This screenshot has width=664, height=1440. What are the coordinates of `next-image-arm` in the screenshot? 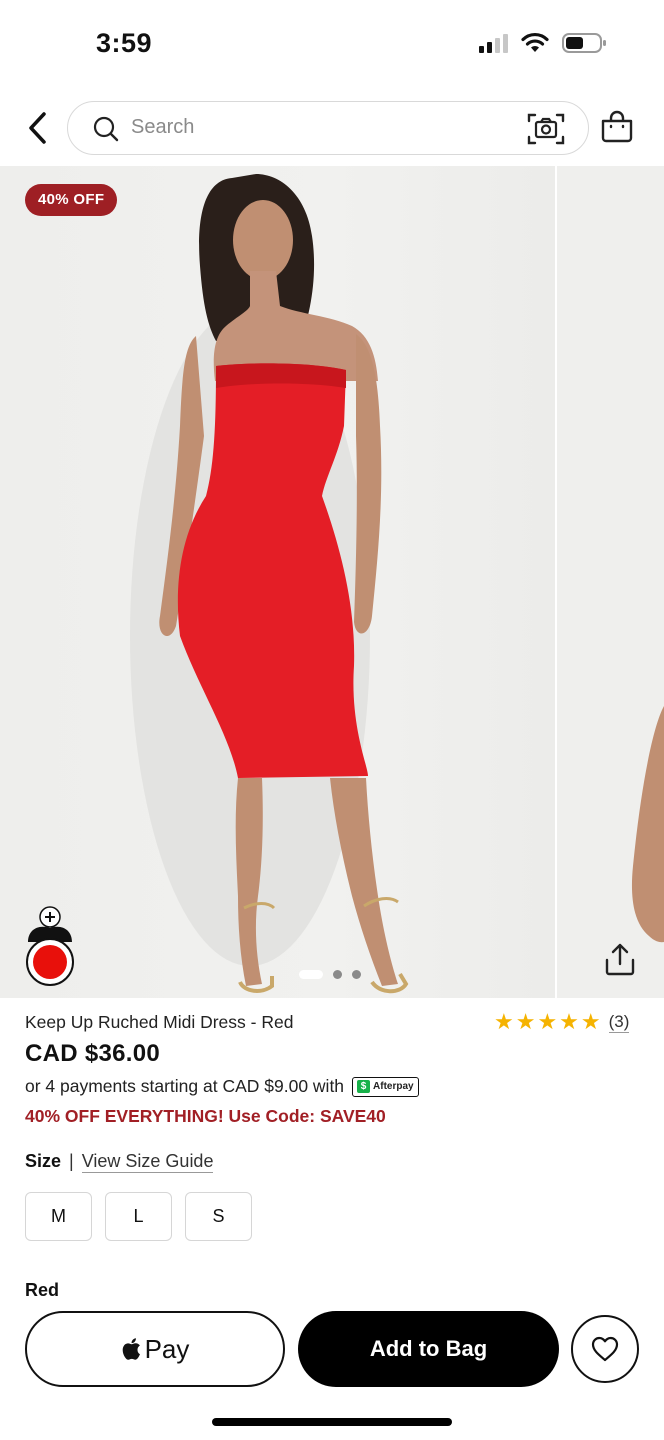 It's located at (647, 824).